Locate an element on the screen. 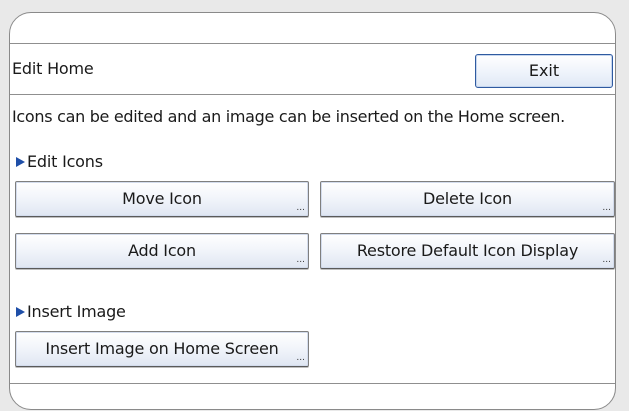  section-insert-image-label: Insert Image is located at coordinates (76, 311).